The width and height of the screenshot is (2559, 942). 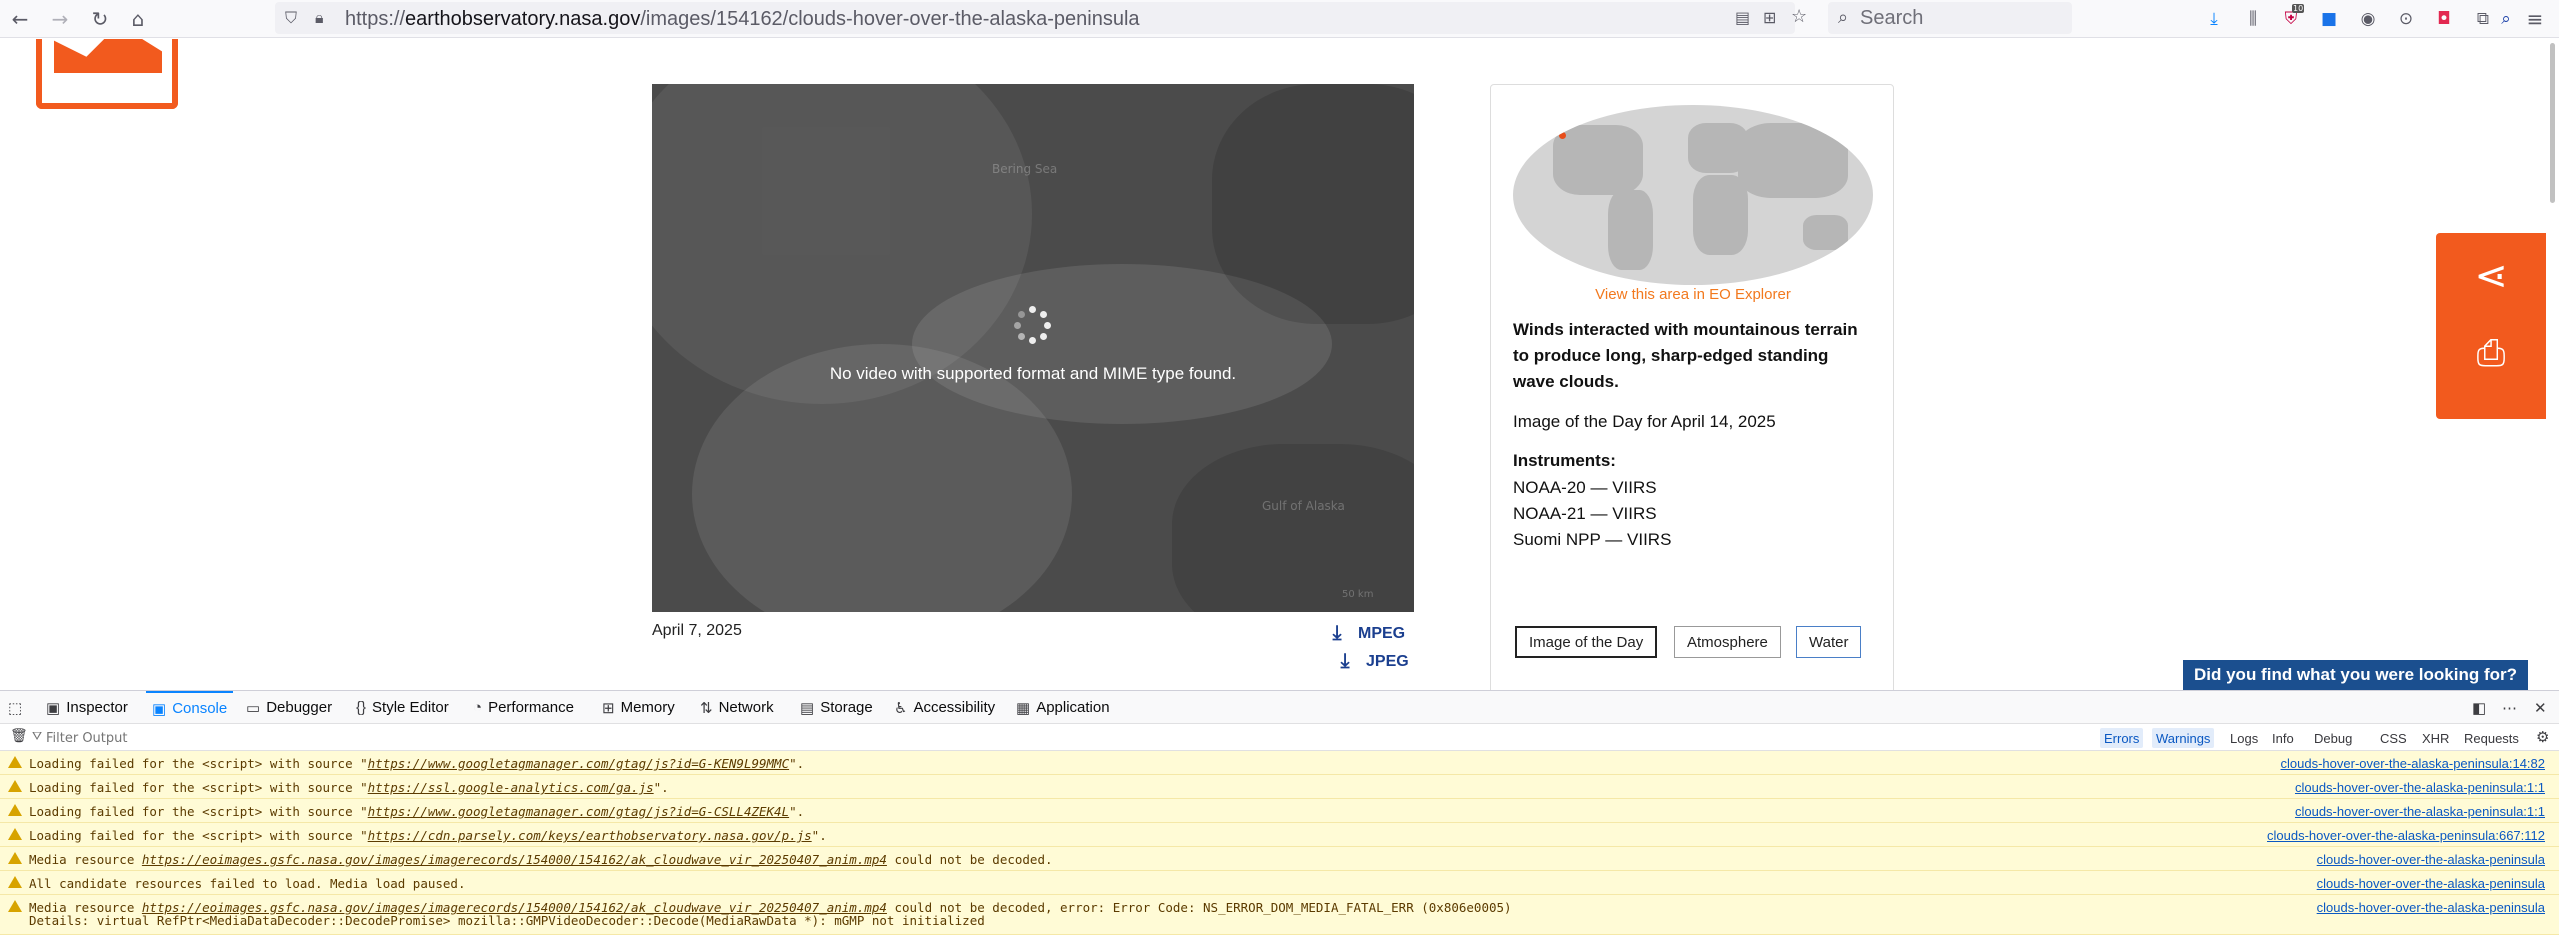 What do you see at coordinates (638, 707) in the screenshot?
I see `tab-memory: ⊞ Memory` at bounding box center [638, 707].